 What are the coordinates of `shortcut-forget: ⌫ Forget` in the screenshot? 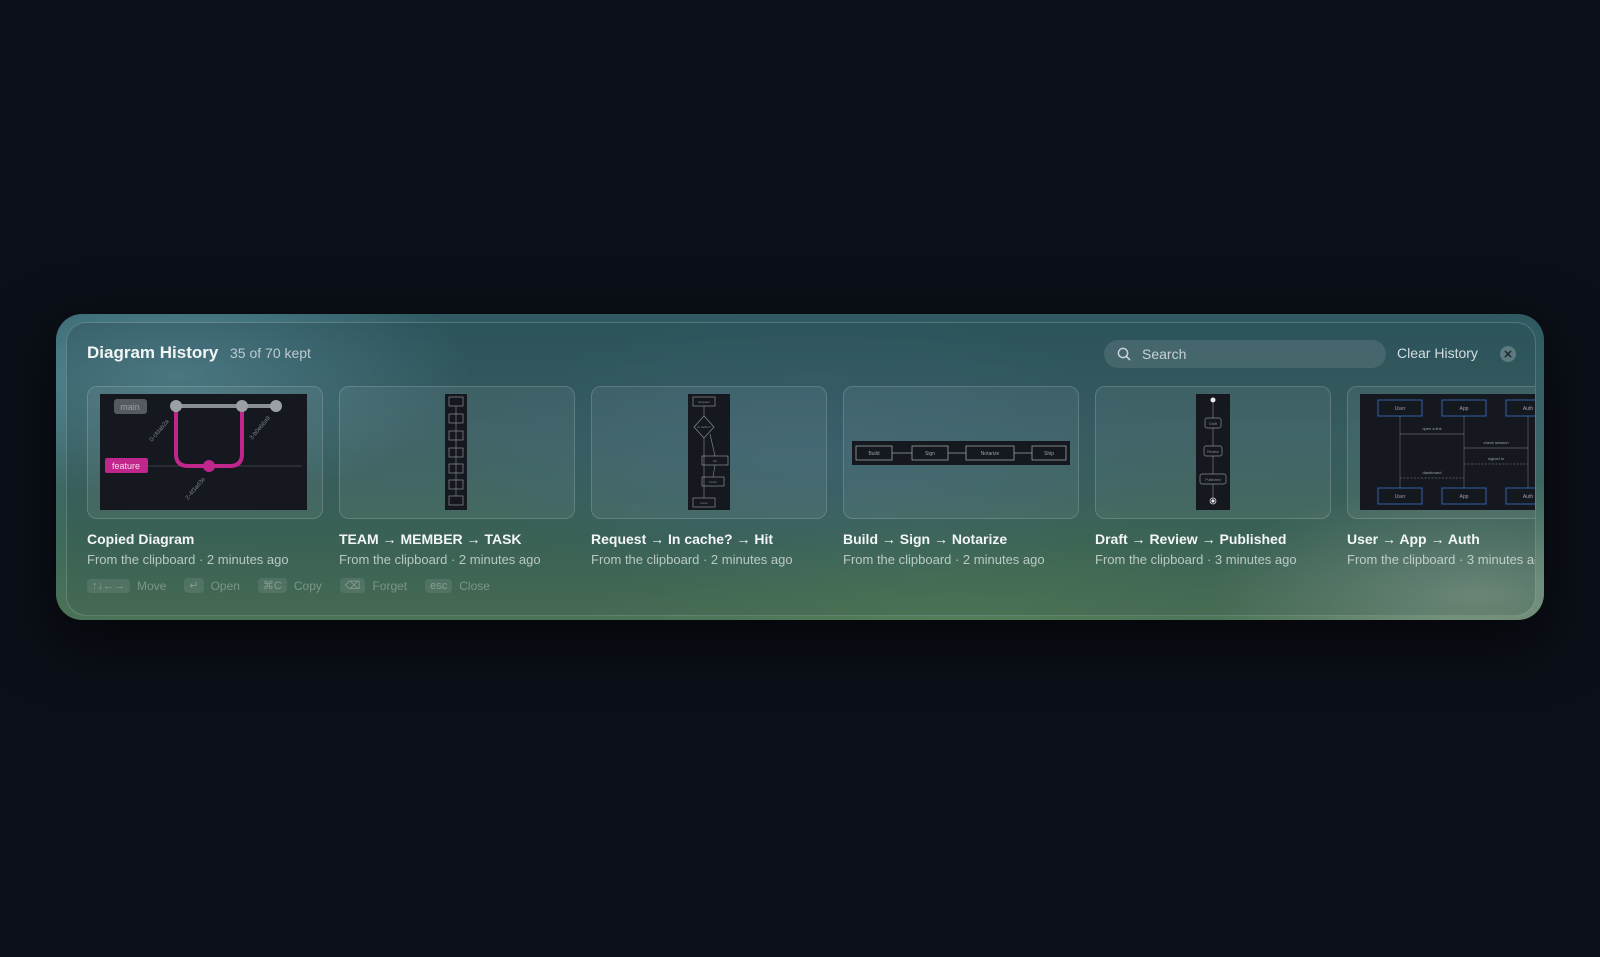 It's located at (373, 585).